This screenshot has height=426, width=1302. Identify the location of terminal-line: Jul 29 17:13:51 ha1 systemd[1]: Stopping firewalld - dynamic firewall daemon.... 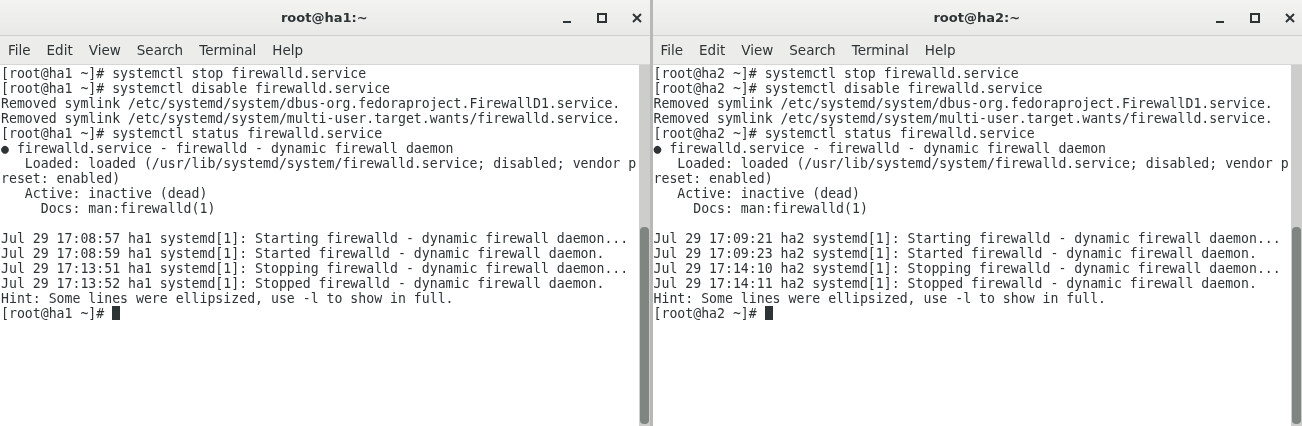
(315, 268).